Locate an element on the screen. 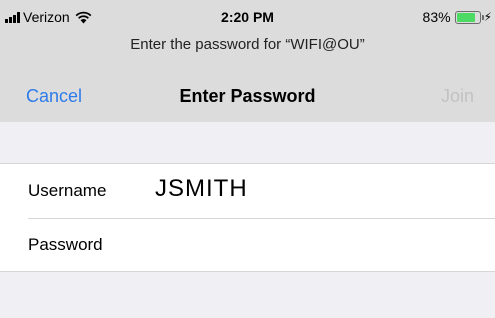 The width and height of the screenshot is (495, 318). navigation-bar: Cancel Enter Password Join is located at coordinates (247, 96).